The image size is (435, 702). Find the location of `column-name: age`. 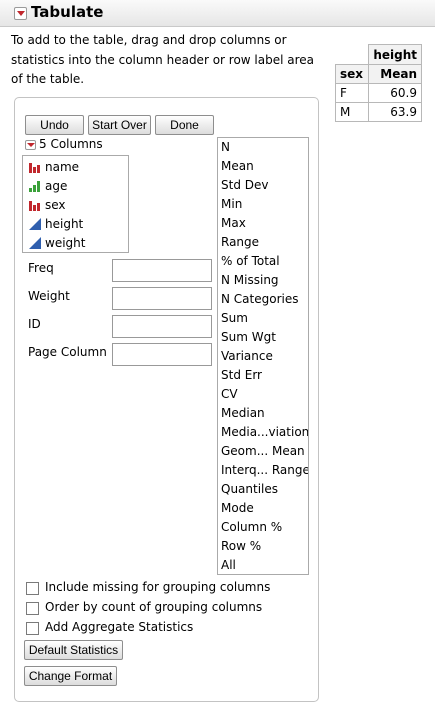

column-name: age is located at coordinates (56, 186).